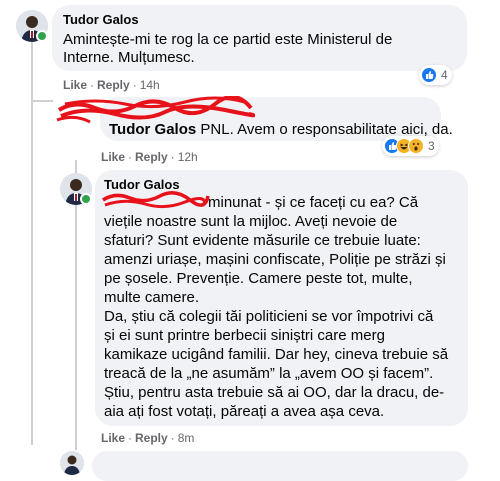  I want to click on like-icon, so click(429, 75).